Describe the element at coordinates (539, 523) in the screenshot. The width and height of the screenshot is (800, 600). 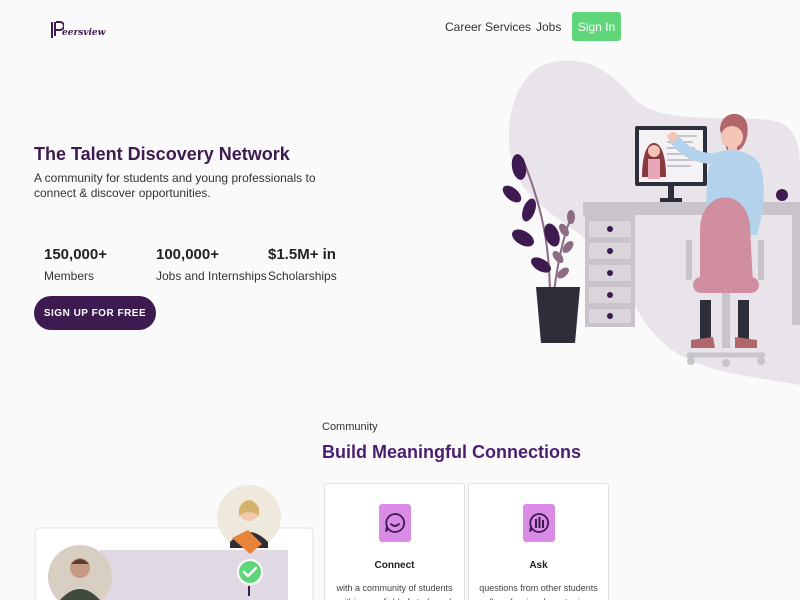
I see `chat-question-icon` at that location.